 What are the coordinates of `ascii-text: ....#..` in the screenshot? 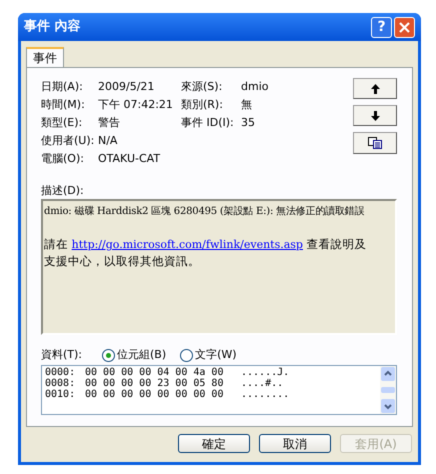 It's located at (262, 383).